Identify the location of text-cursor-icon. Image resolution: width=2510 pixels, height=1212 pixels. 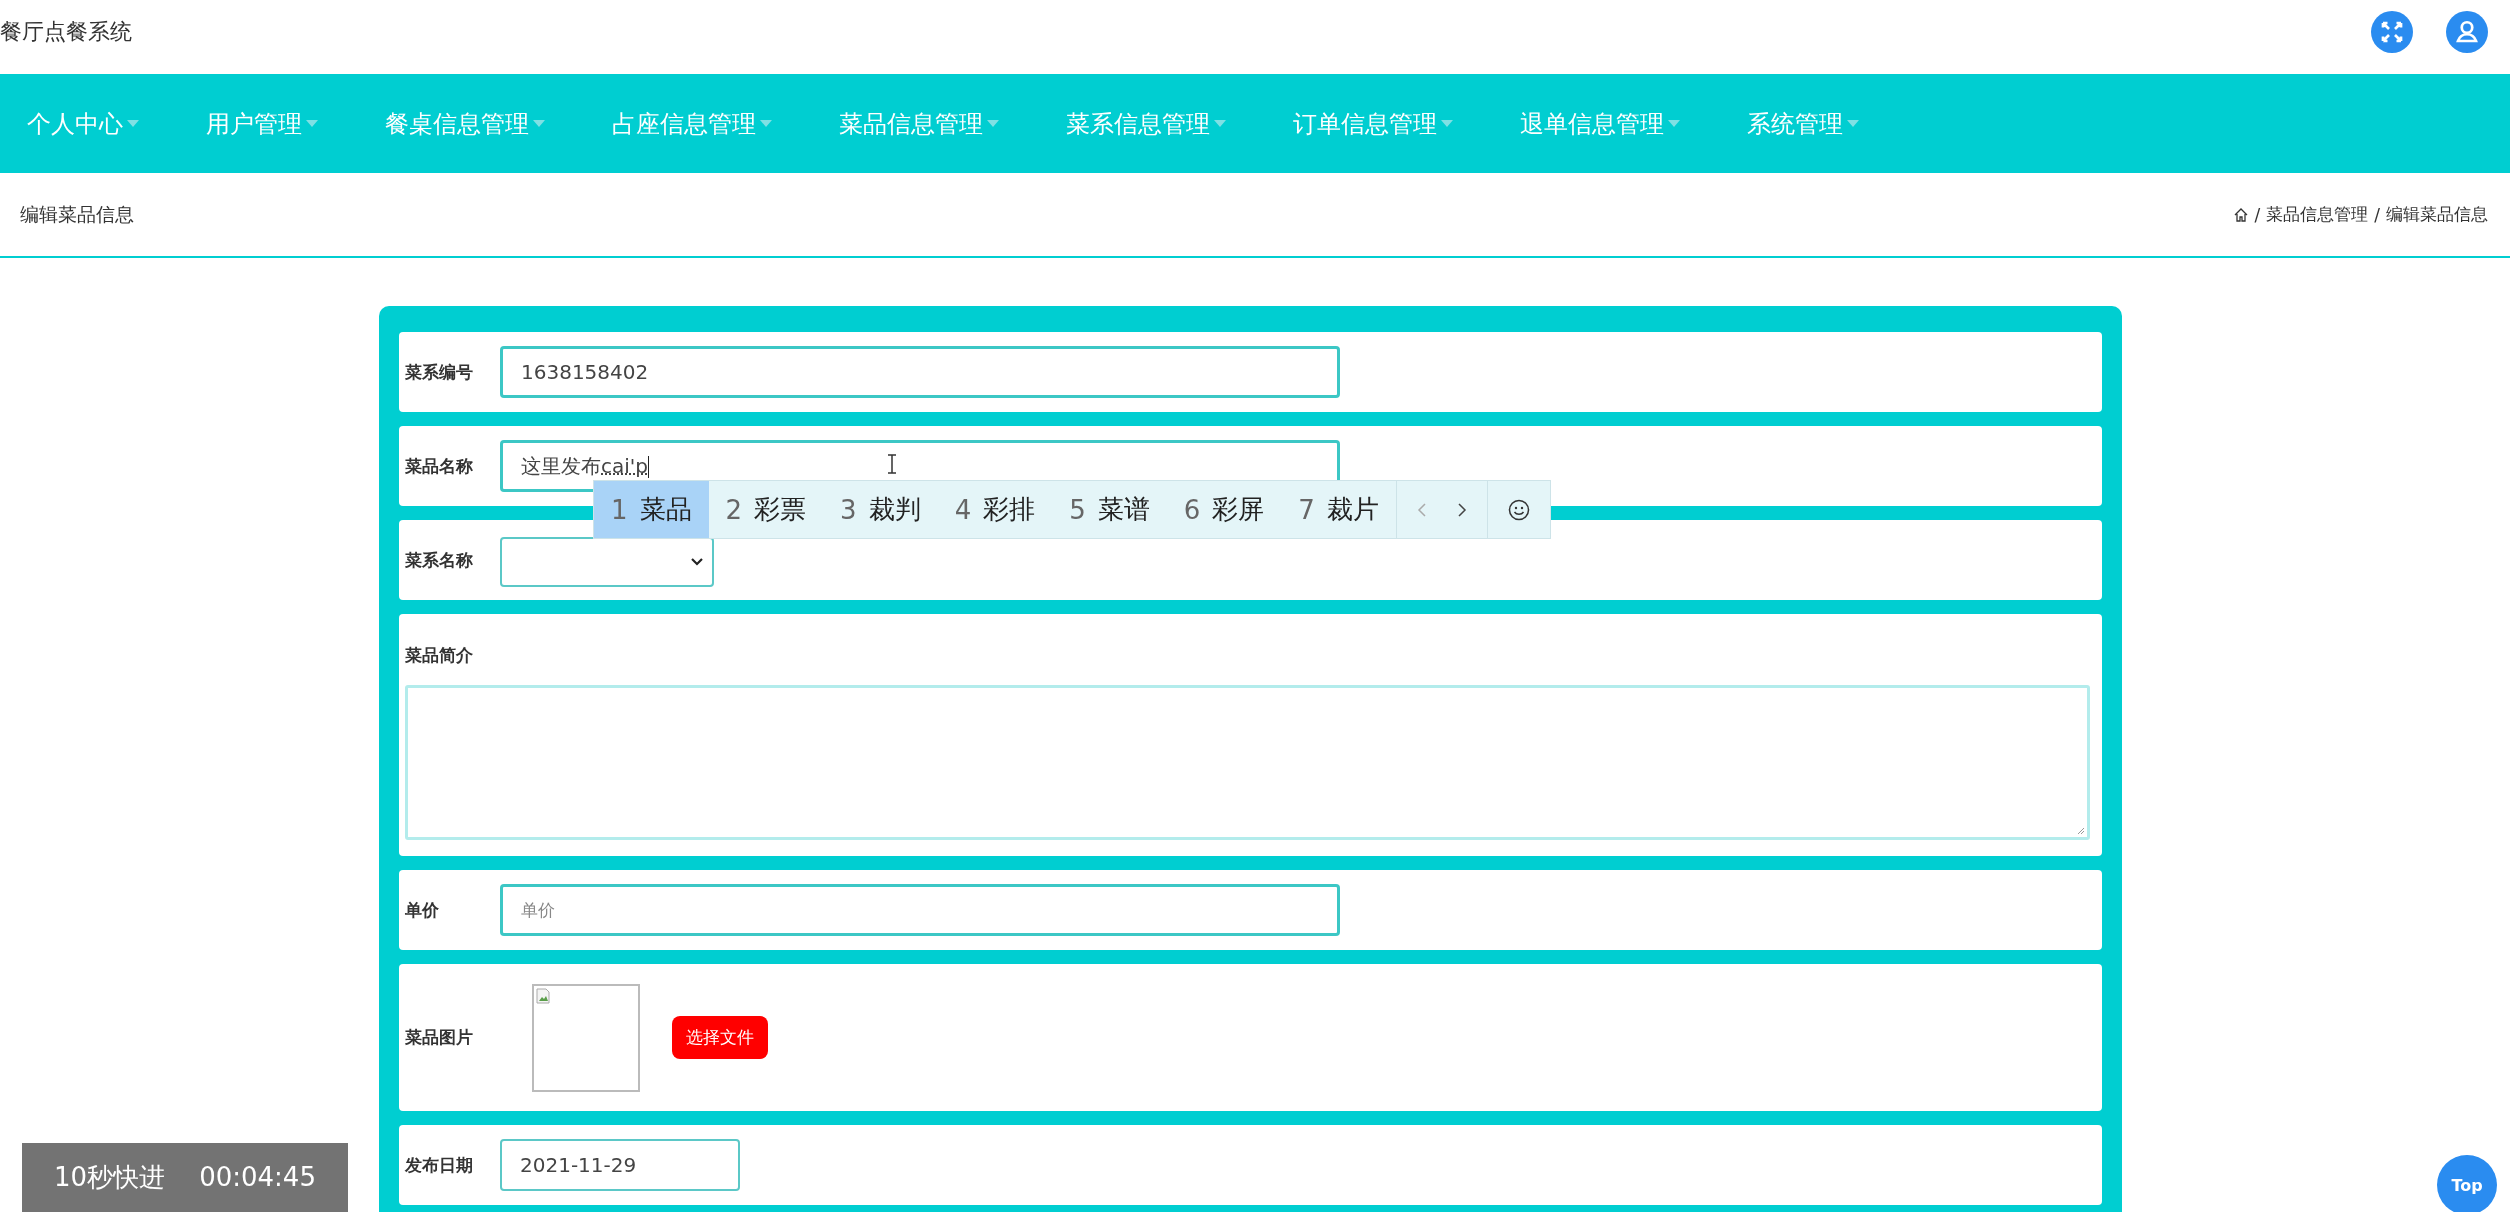
(892, 464).